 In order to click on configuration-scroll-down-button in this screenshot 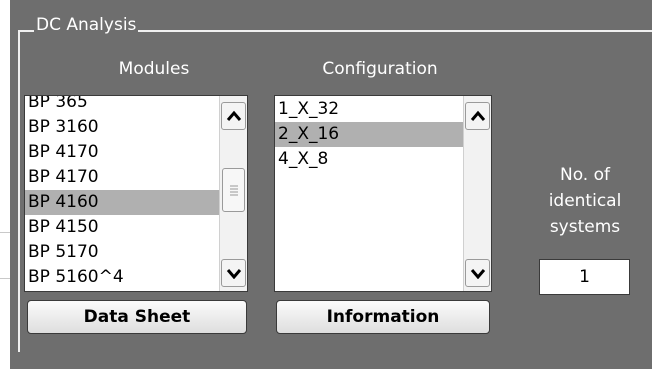, I will do `click(477, 273)`.